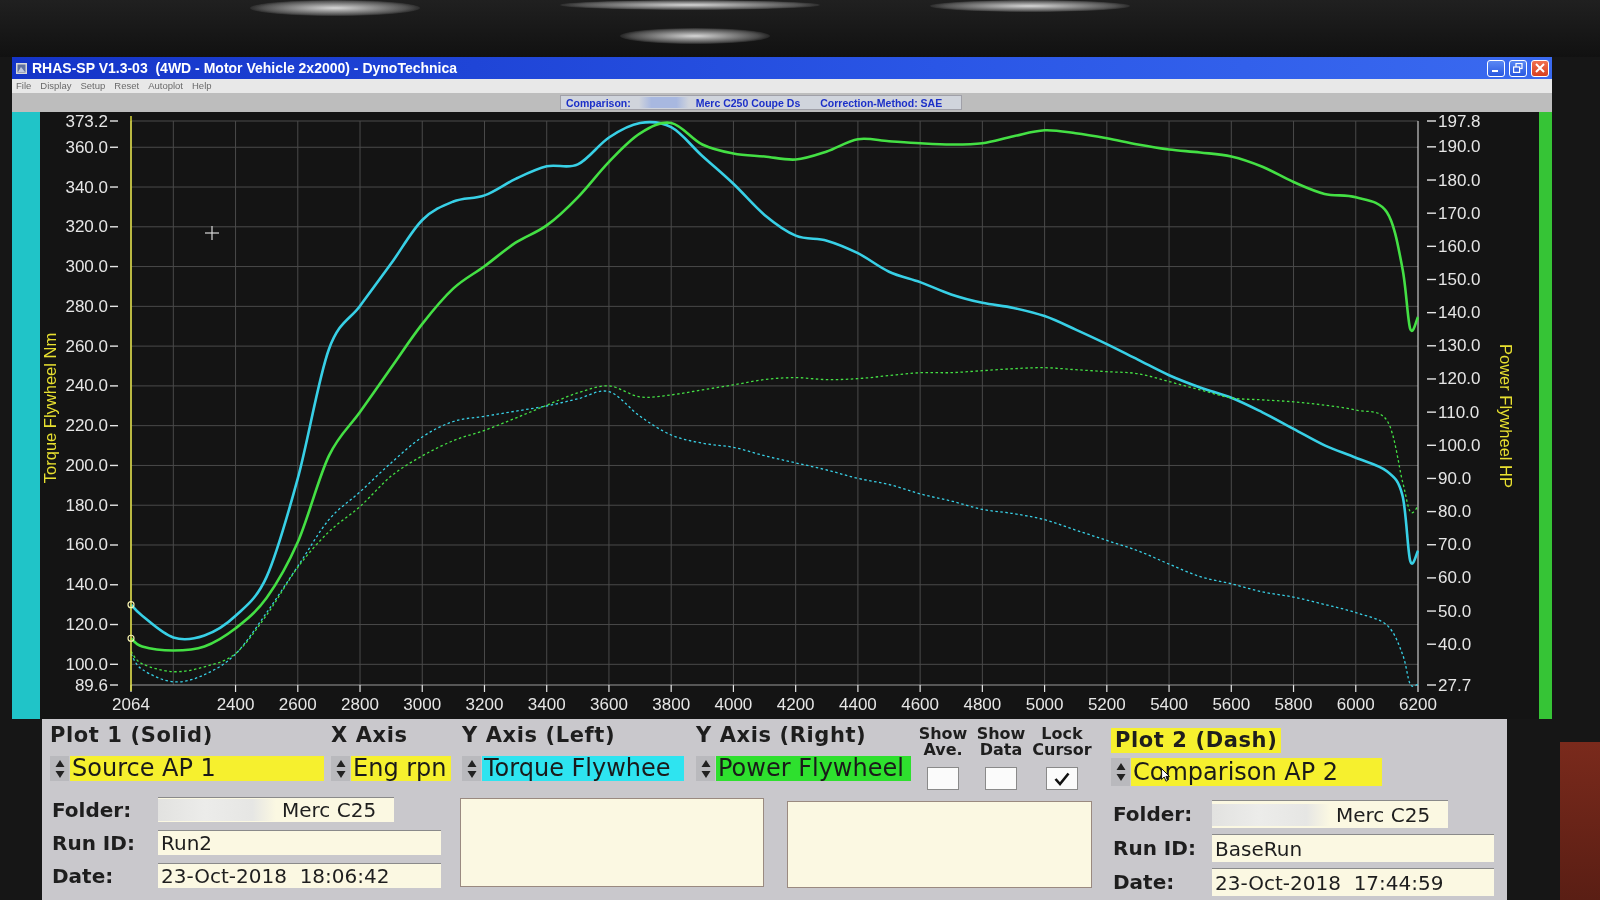 This screenshot has height=900, width=1600. Describe the element at coordinates (86, 465) in the screenshot. I see `y-tick-label: 200.0` at that location.